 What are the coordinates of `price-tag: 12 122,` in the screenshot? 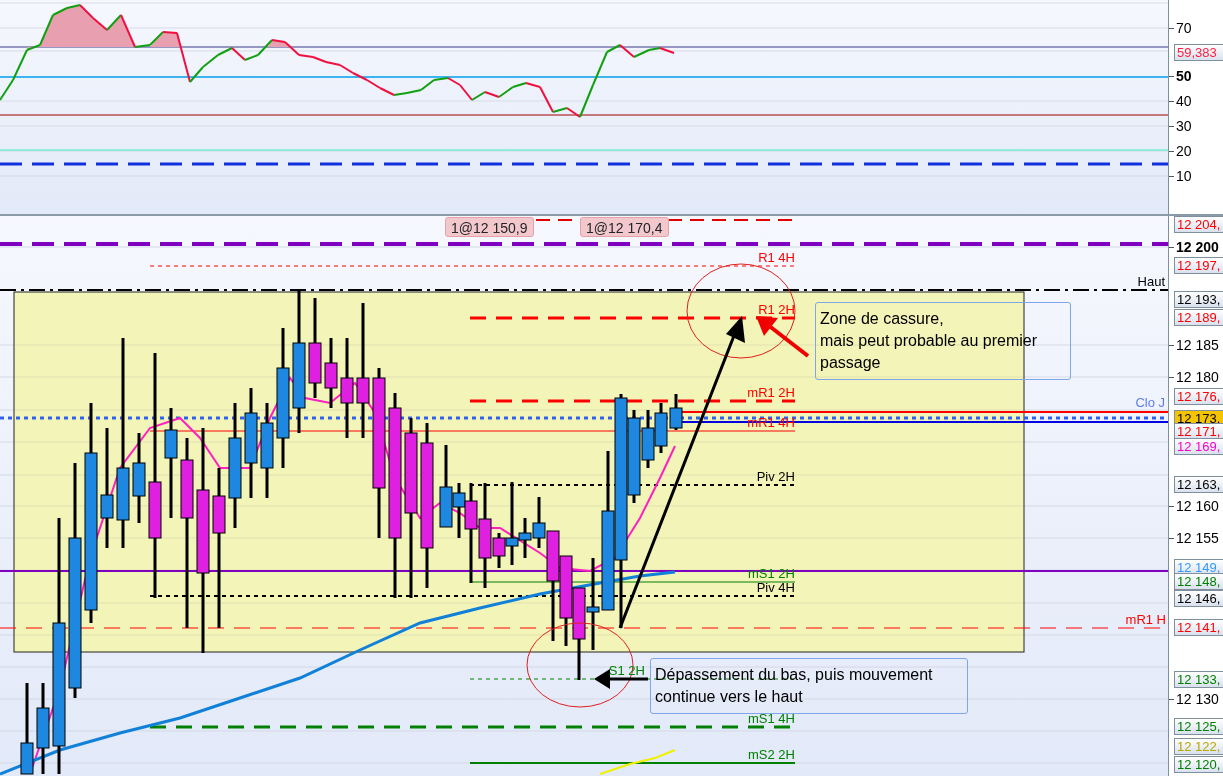 It's located at (1198, 746).